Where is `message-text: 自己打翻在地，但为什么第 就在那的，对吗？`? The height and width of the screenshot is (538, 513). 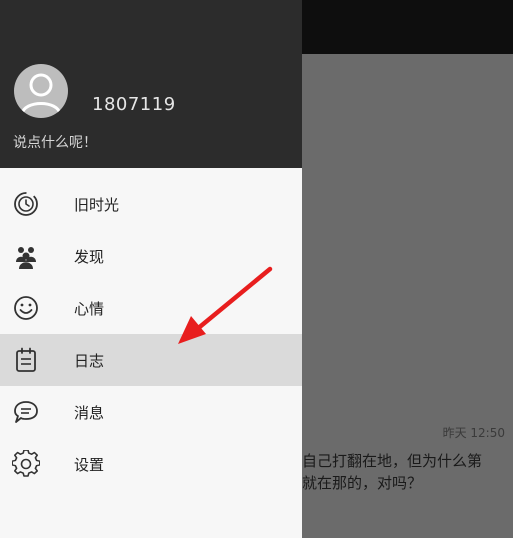
message-text: 自己打翻在地，但为什么第 就在那的，对吗？ is located at coordinates (404, 472).